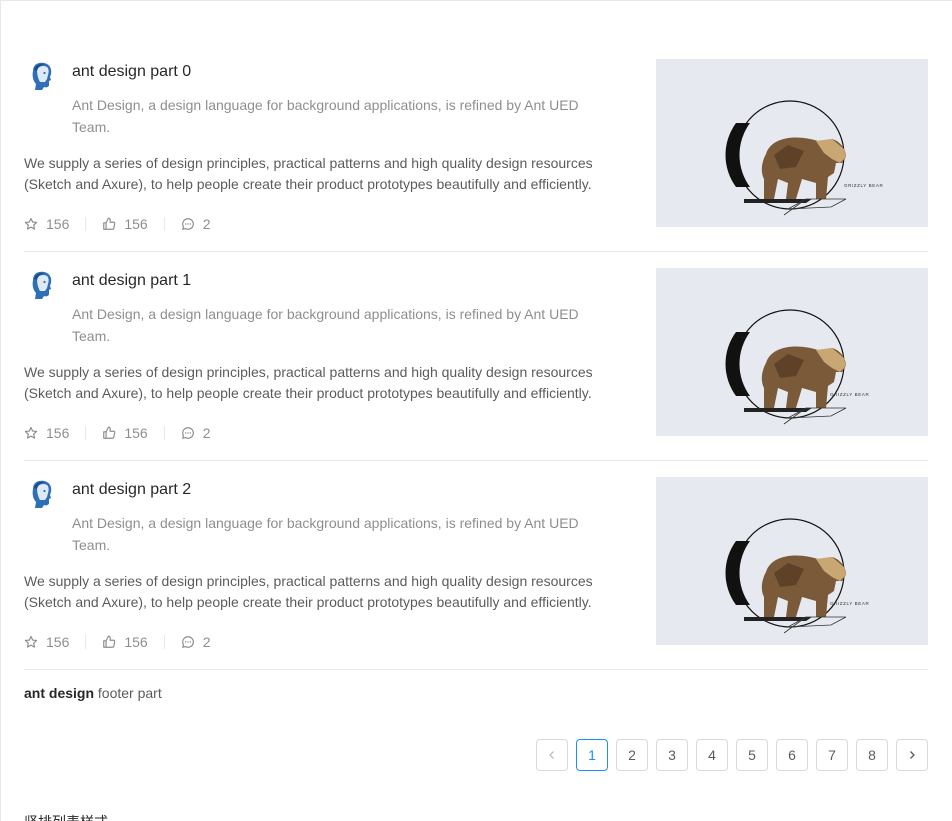 Image resolution: width=952 pixels, height=821 pixels. Describe the element at coordinates (592, 755) in the screenshot. I see `page-1-button: 1` at that location.